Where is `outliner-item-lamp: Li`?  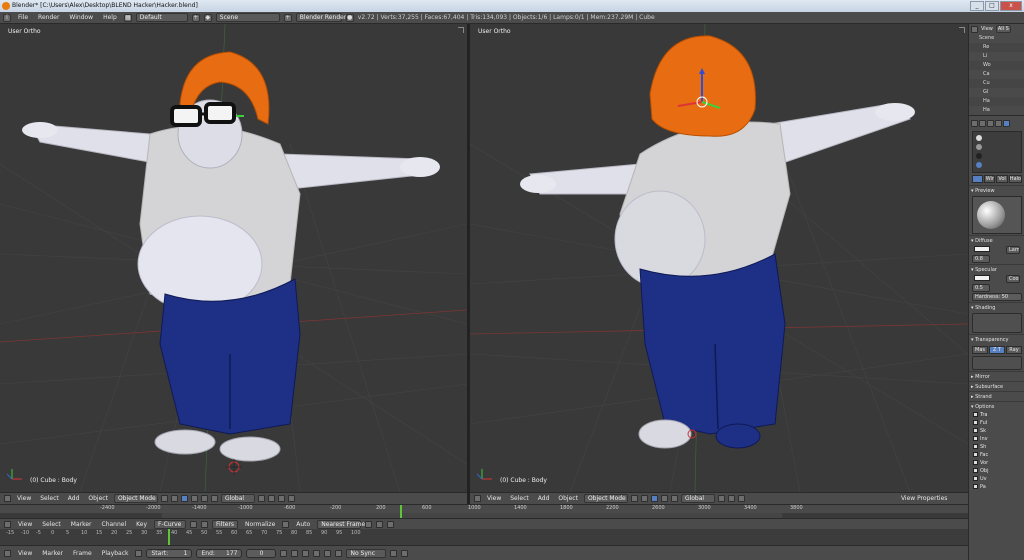
outliner-item-lamp: Li is located at coordinates (996, 56).